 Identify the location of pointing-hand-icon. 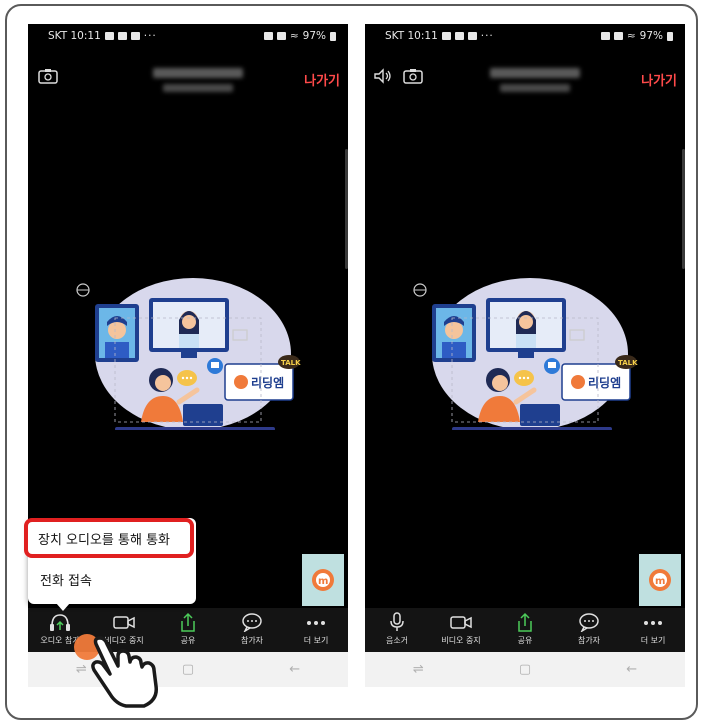
(124, 672).